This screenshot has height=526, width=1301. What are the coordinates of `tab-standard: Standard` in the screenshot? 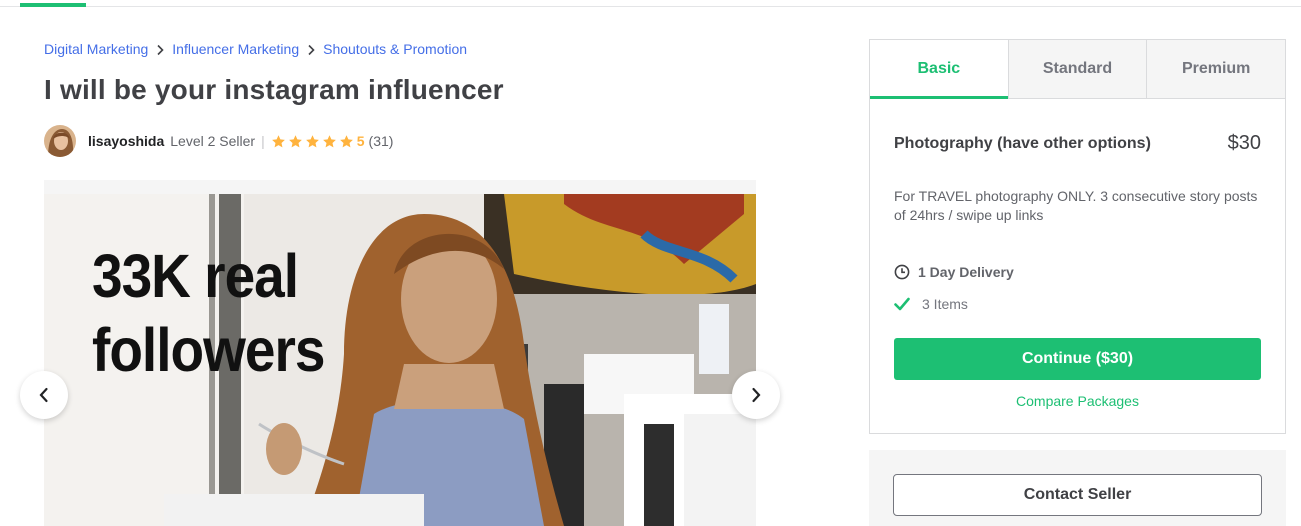 It's located at (1077, 69).